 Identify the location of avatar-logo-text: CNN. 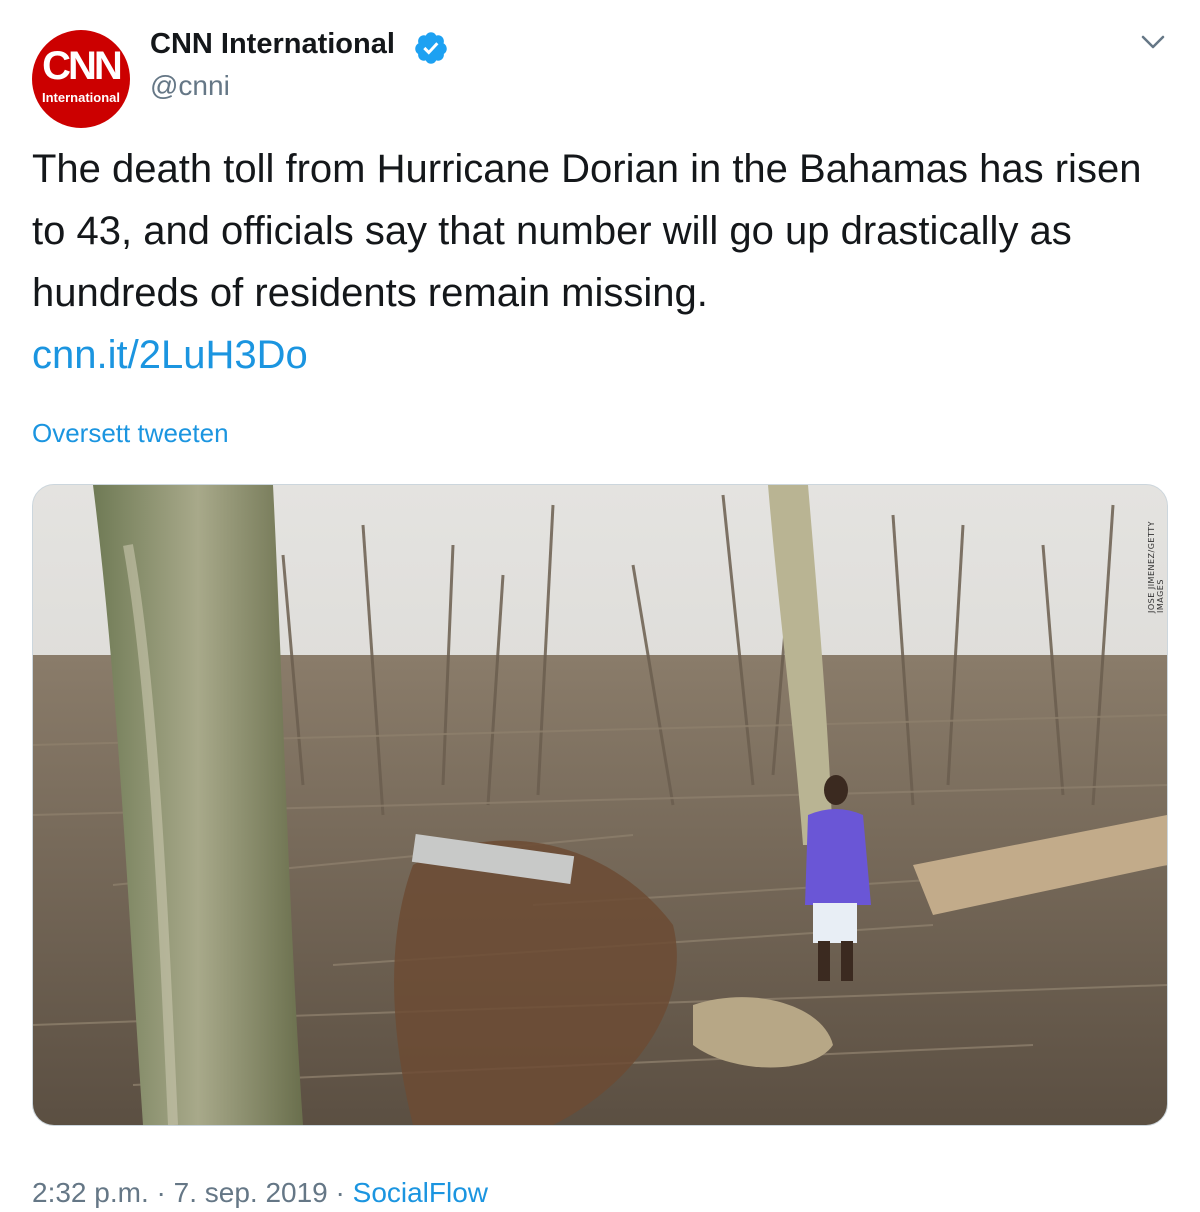
(82, 66).